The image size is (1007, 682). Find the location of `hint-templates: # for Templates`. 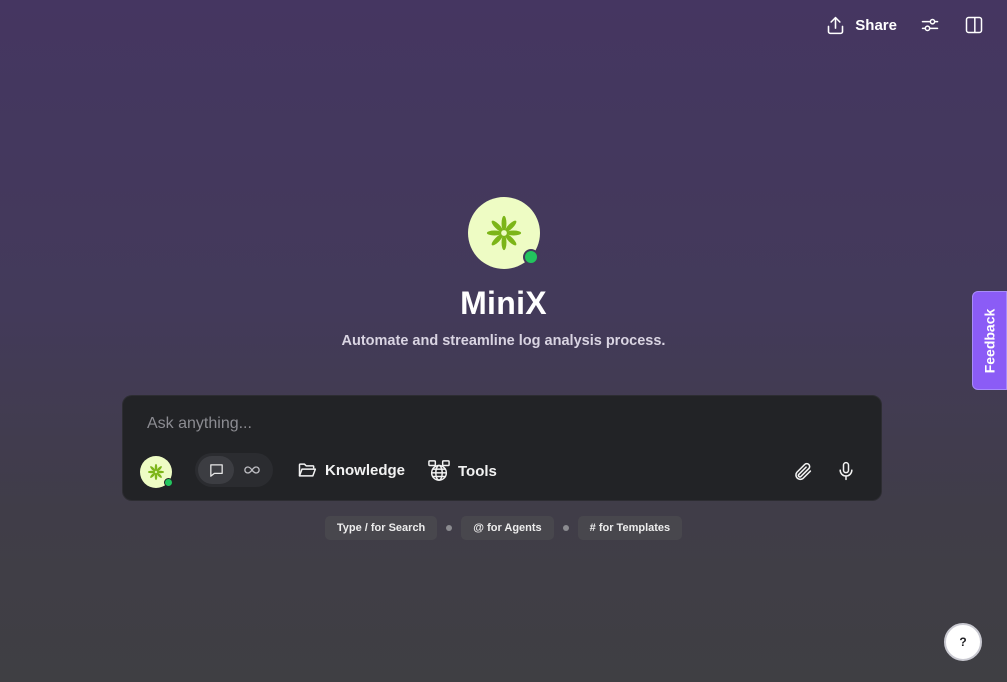

hint-templates: # for Templates is located at coordinates (630, 528).